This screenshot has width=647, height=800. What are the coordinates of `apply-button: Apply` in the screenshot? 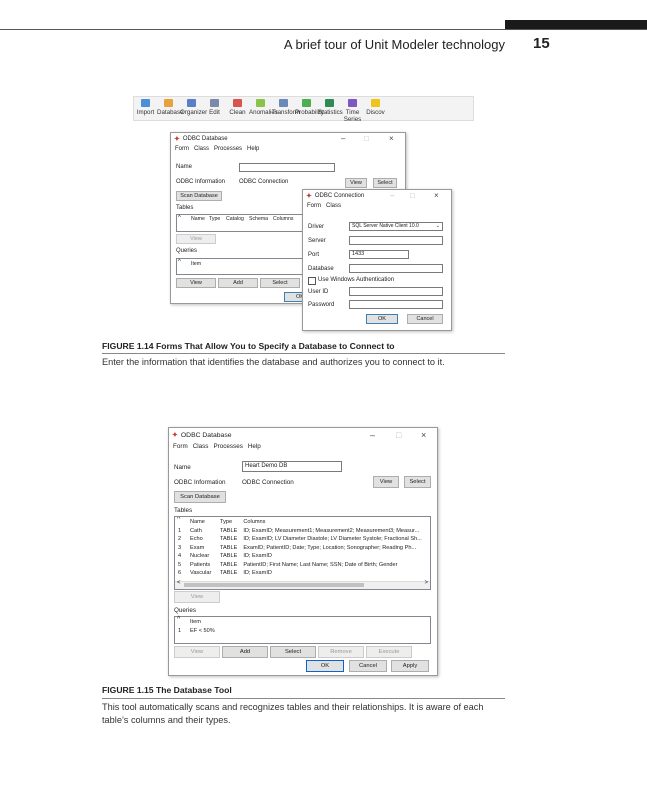 It's located at (410, 666).